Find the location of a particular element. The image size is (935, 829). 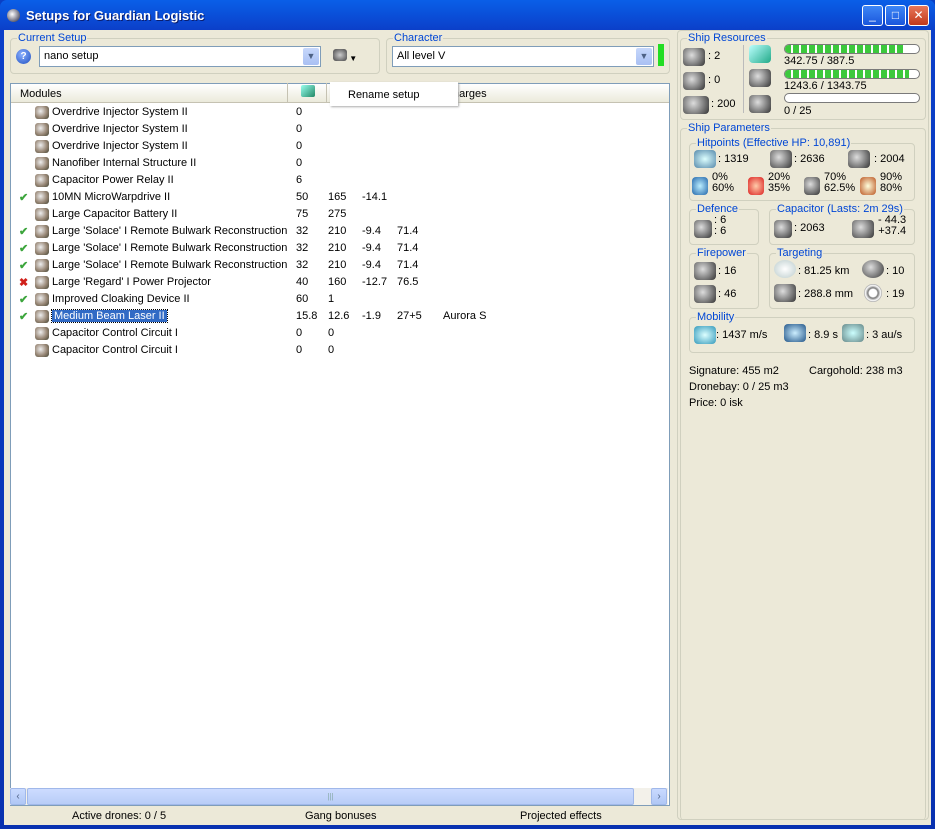

module-c2: 165 is located at coordinates (337, 197).